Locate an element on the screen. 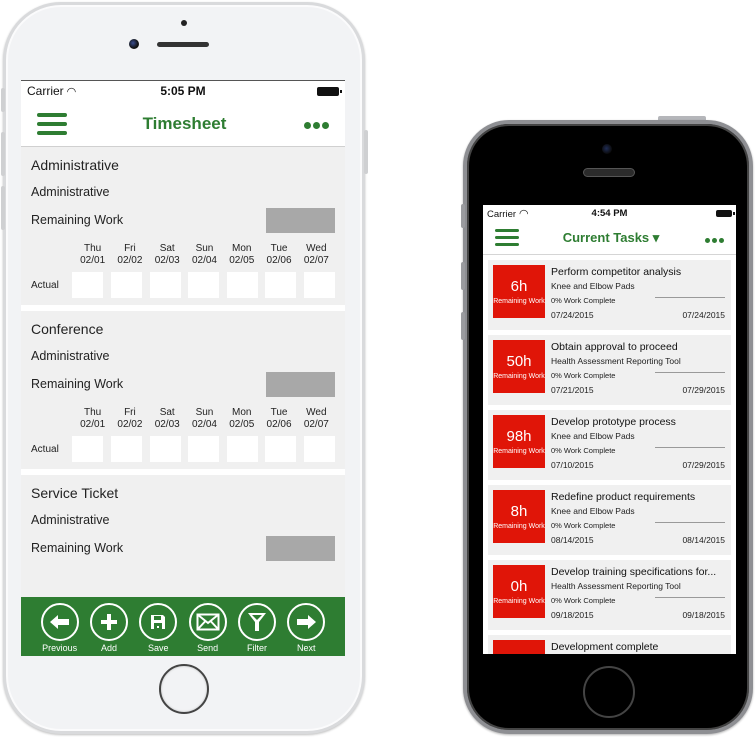  remaining-hours: 0h is located at coordinates (519, 586).